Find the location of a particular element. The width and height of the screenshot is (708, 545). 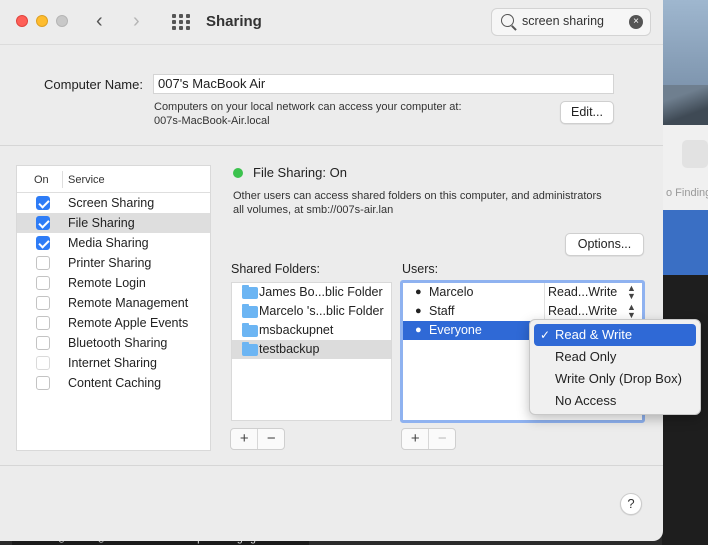

show-all-grid-icon is located at coordinates (181, 22).